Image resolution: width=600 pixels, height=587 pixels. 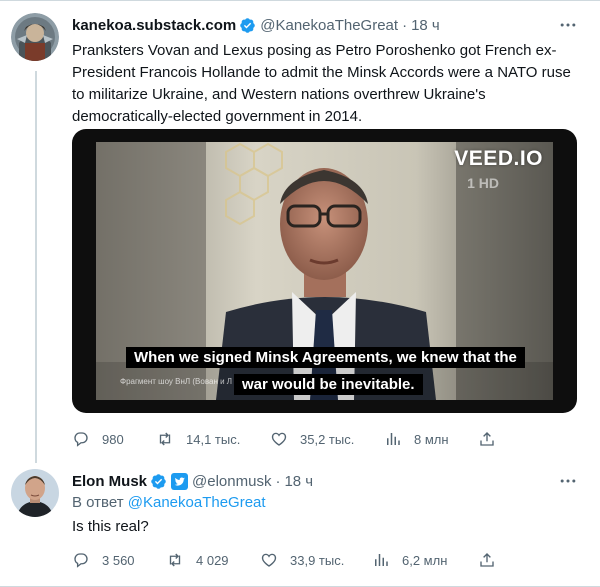 I want to click on like-count: 33,9 тыс., so click(x=317, y=560).